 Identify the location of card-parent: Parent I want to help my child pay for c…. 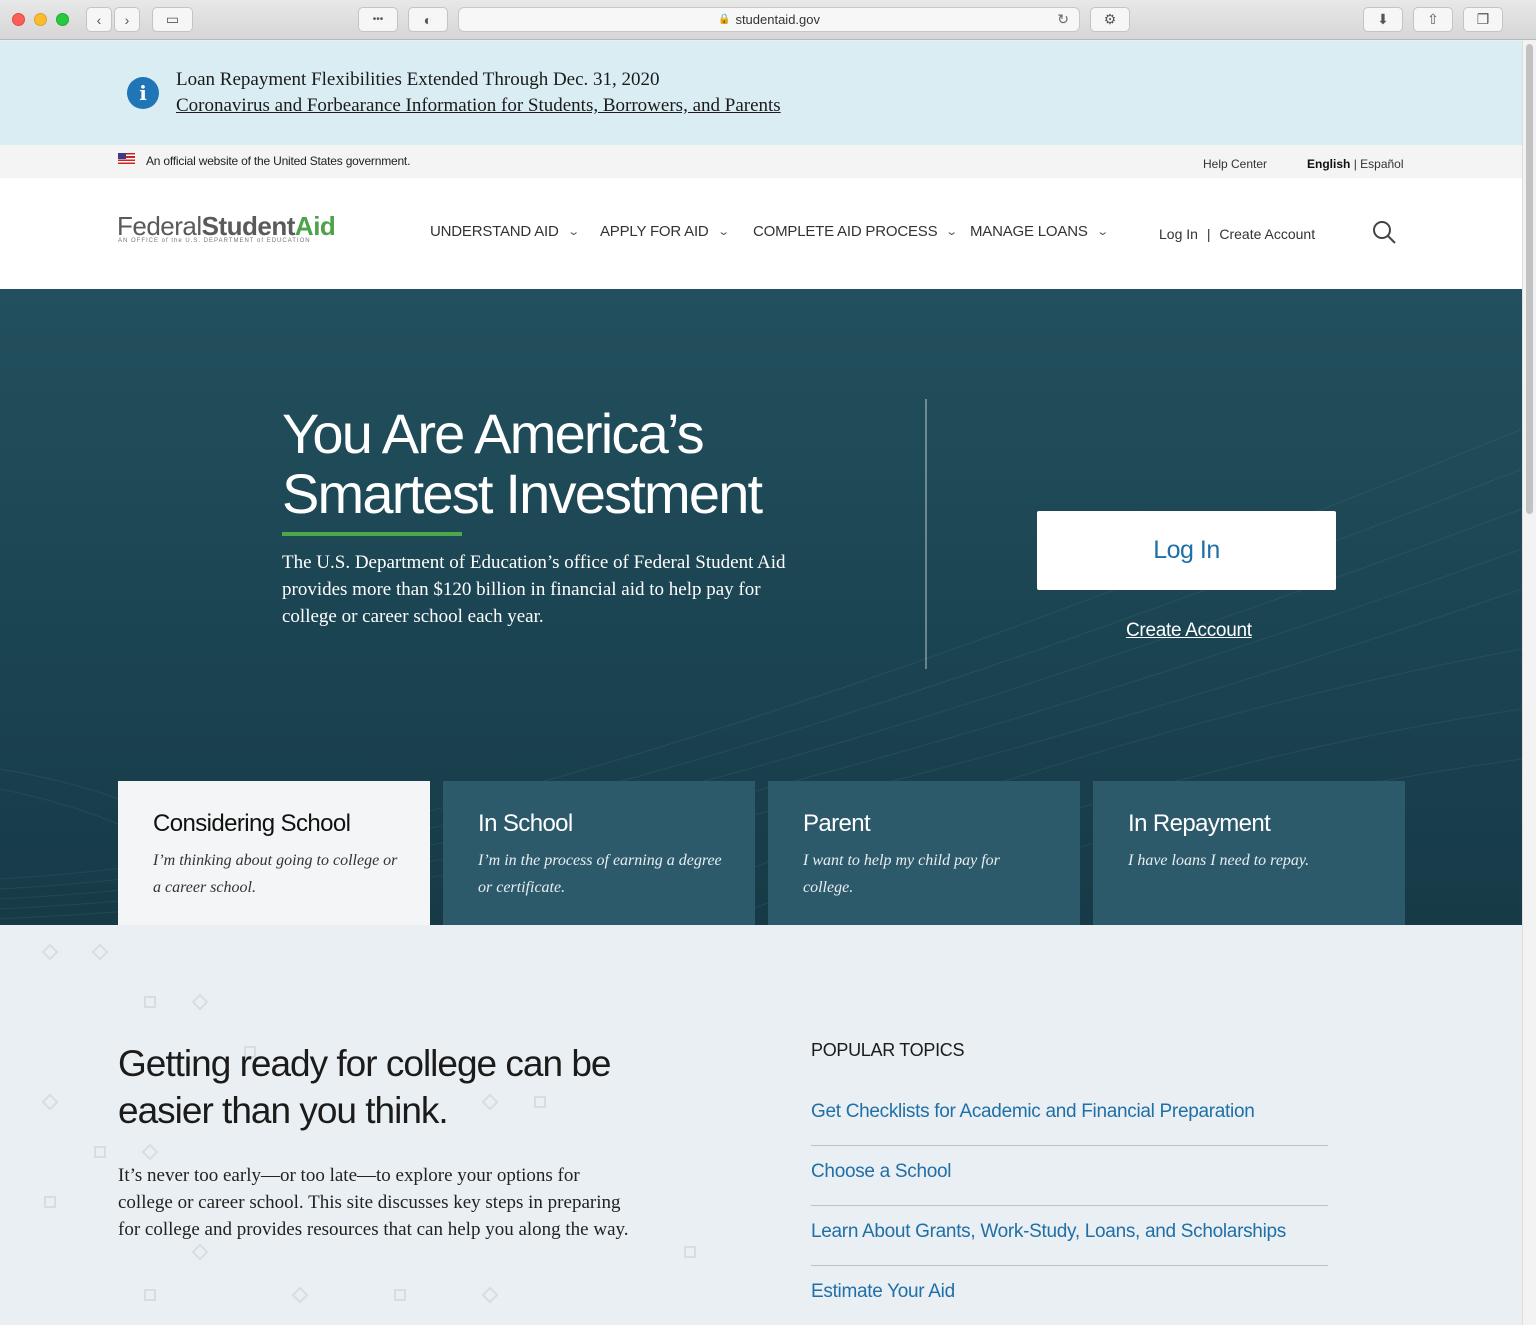
(924, 853).